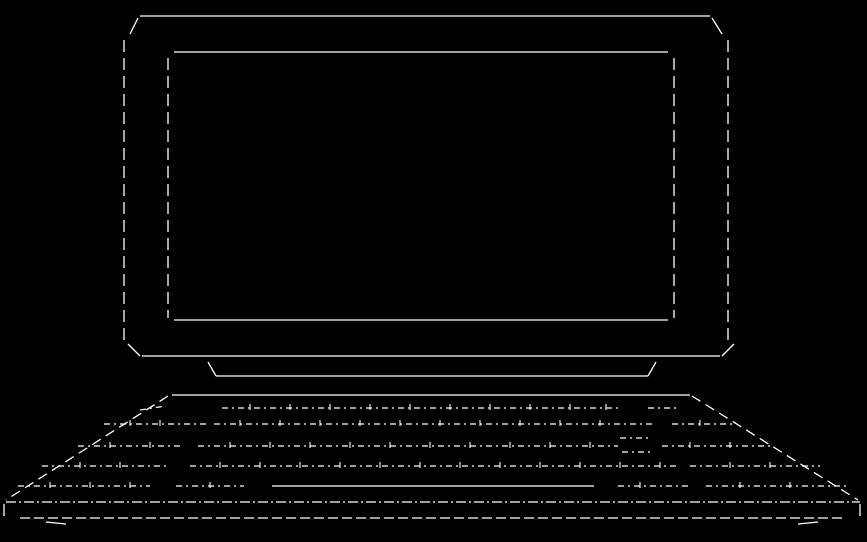  What do you see at coordinates (153, 408) in the screenshot?
I see `key-row-1-left-block` at bounding box center [153, 408].